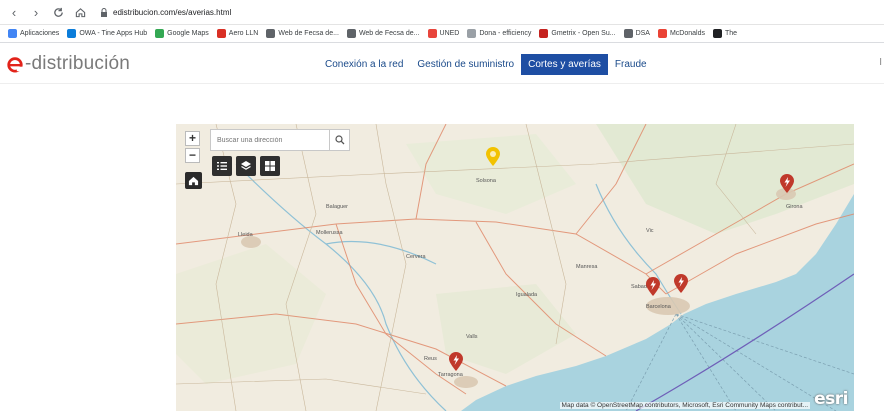 The image size is (884, 411). Describe the element at coordinates (188, 33) in the screenshot. I see `bookmark-label: Google Maps` at that location.